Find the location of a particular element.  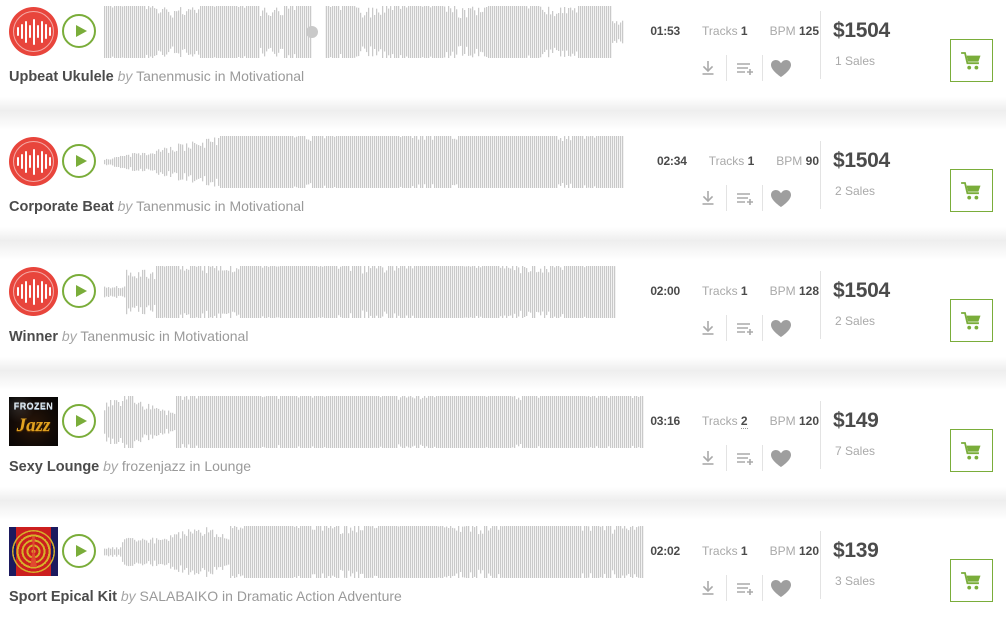

track-meta: 02:34 Tracks 1 BPM 90 is located at coordinates (726, 161).